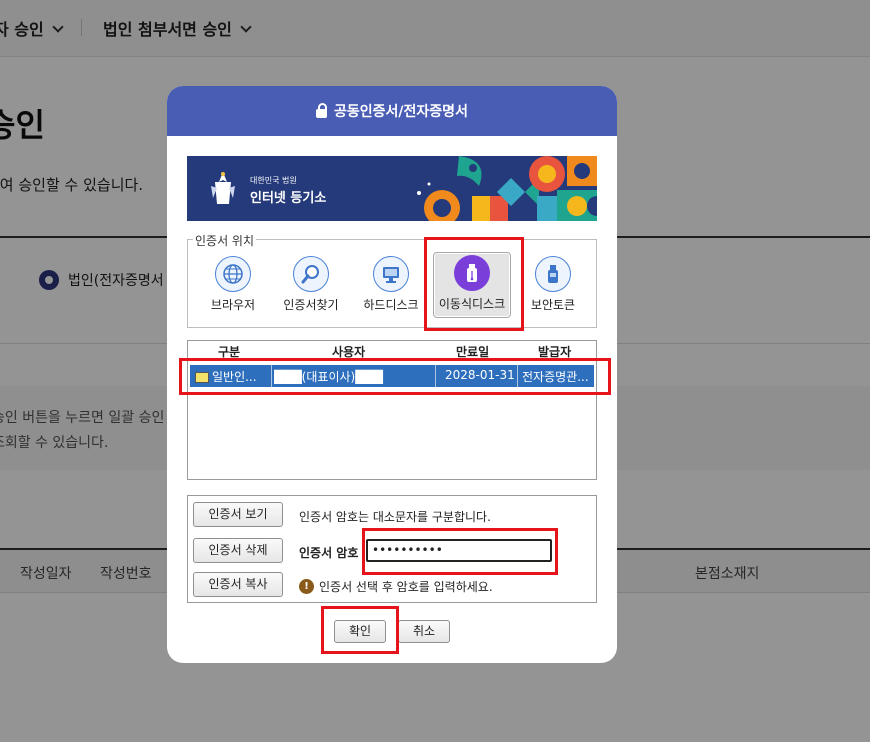  I want to click on certificate-location-group: 인증서 위치 브라우저 인증서찾기 하드디스크 이동식디스크 보안토큰, so click(392, 280).